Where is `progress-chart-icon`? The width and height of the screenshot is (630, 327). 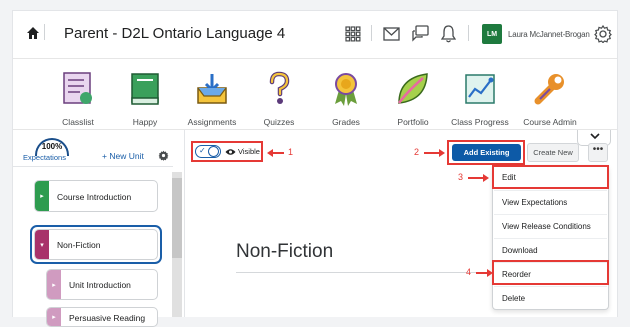
progress-chart-icon is located at coordinates (480, 89).